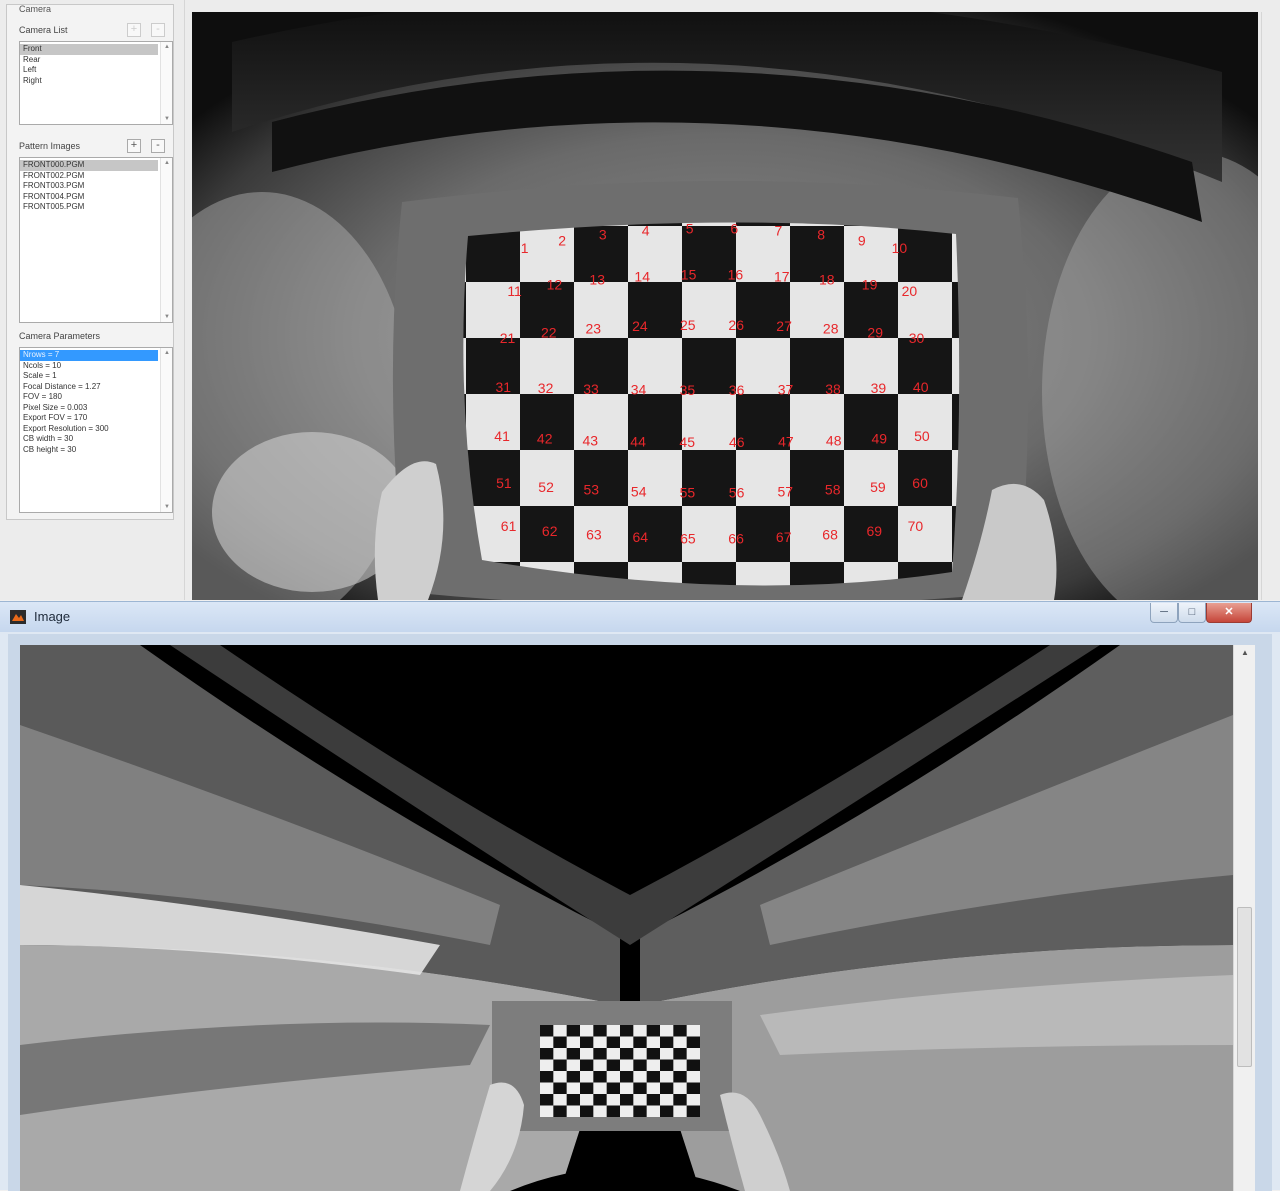  Describe the element at coordinates (640, 617) in the screenshot. I see `image-window-titlebar: Image ─ □ ✕` at that location.